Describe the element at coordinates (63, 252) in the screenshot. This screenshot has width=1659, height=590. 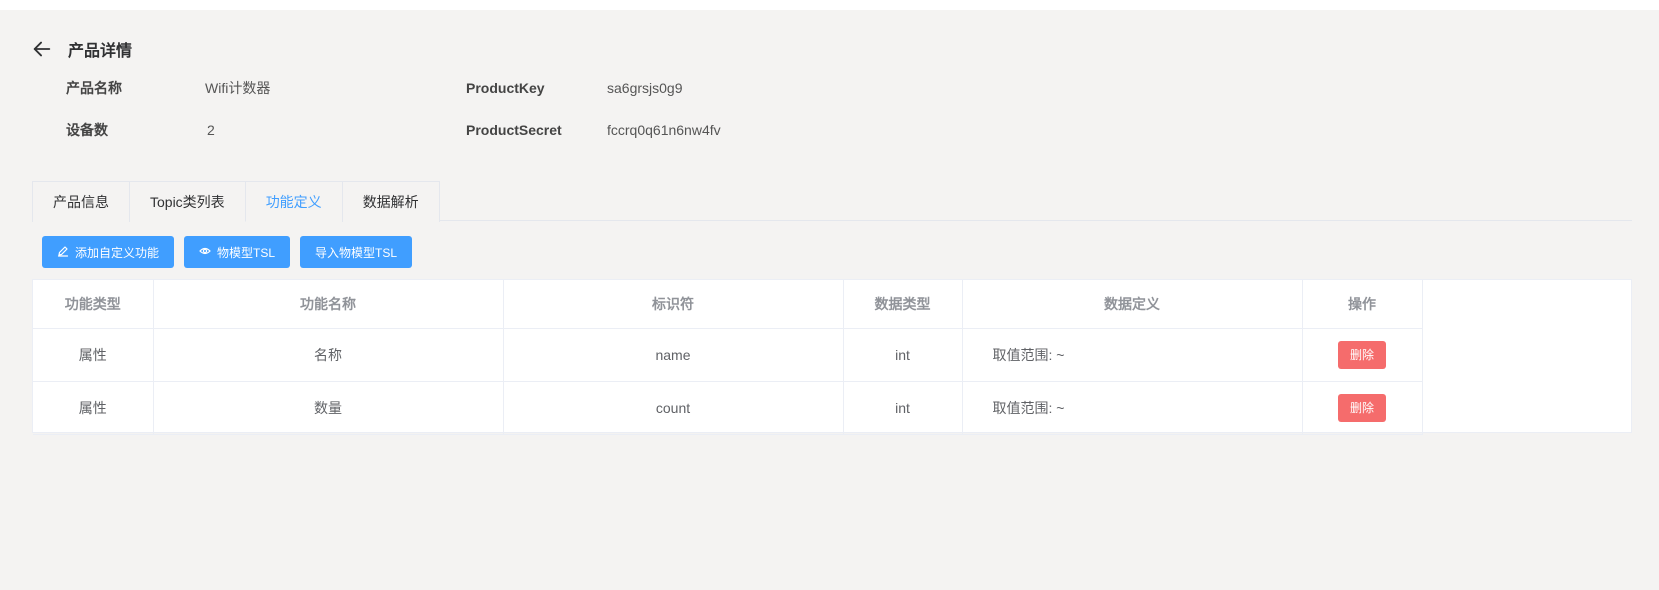
I see `edit-icon` at that location.